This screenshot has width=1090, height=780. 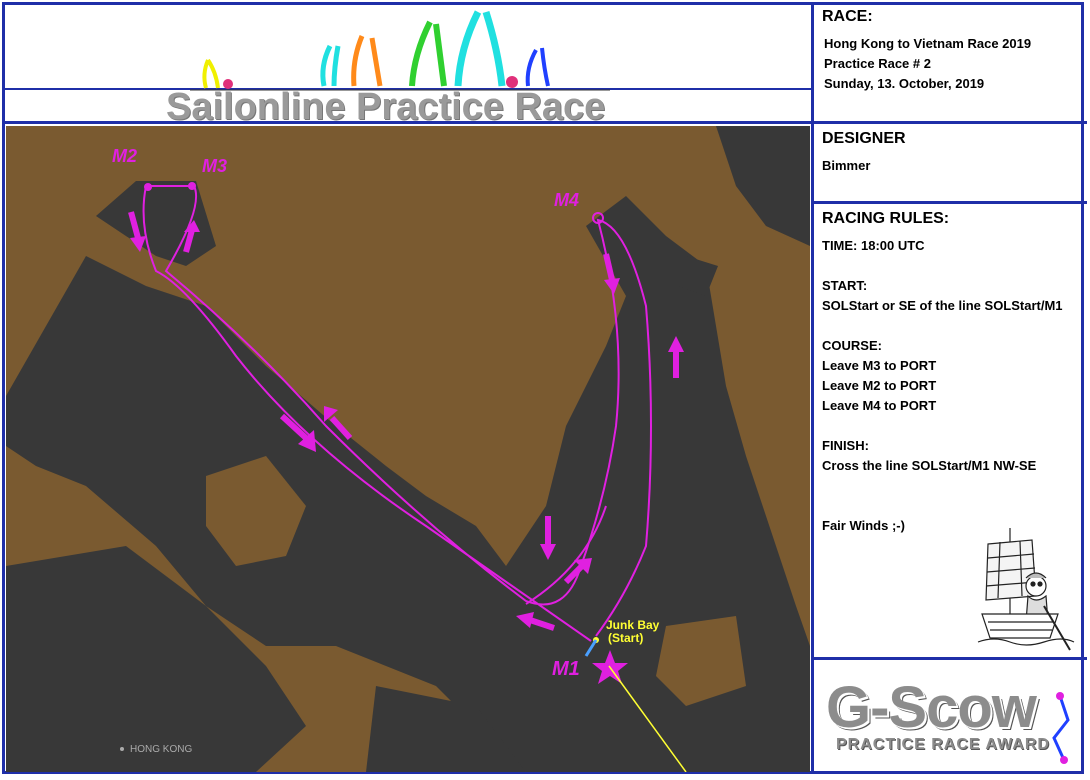 What do you see at coordinates (928, 43) in the screenshot?
I see `race-line-1: Hong Kong to Vietnam Race 2019` at bounding box center [928, 43].